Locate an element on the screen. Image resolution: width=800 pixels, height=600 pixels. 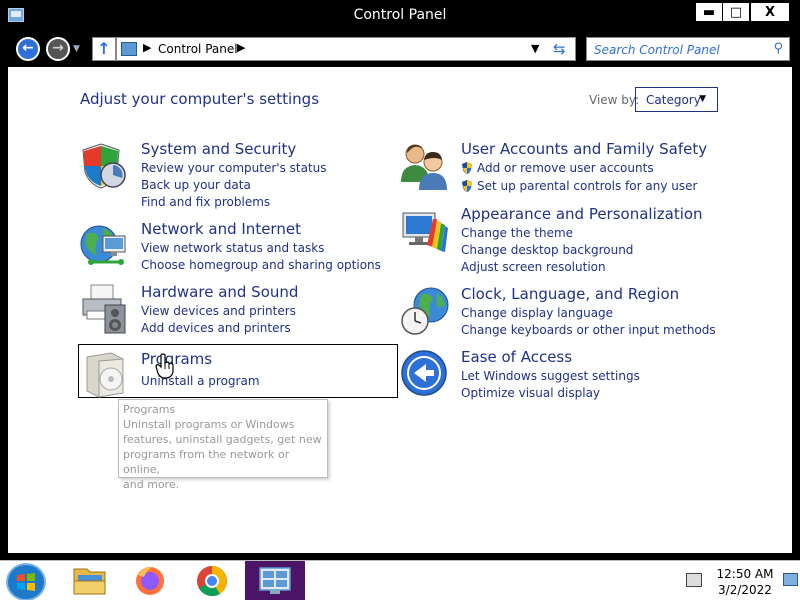
link-suggest-settings: Let Windows suggest settings is located at coordinates (550, 376).